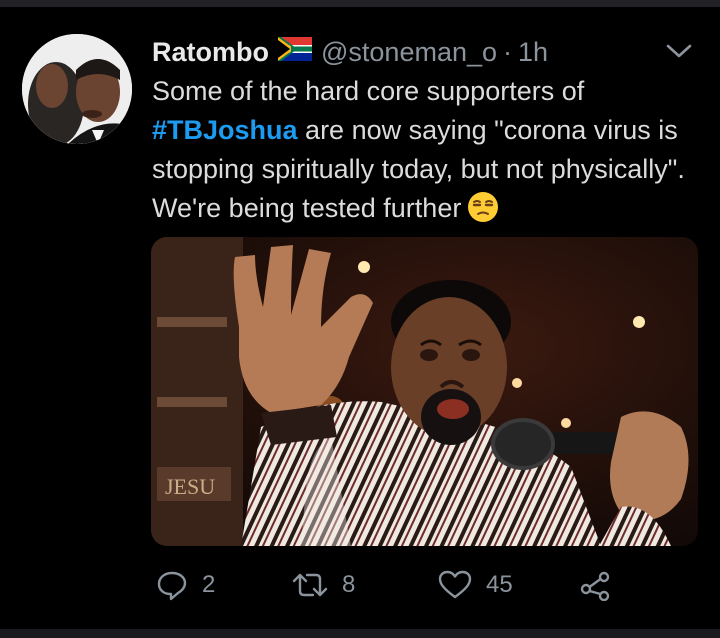 The width and height of the screenshot is (720, 638). I want to click on retweet-icon, so click(310, 585).